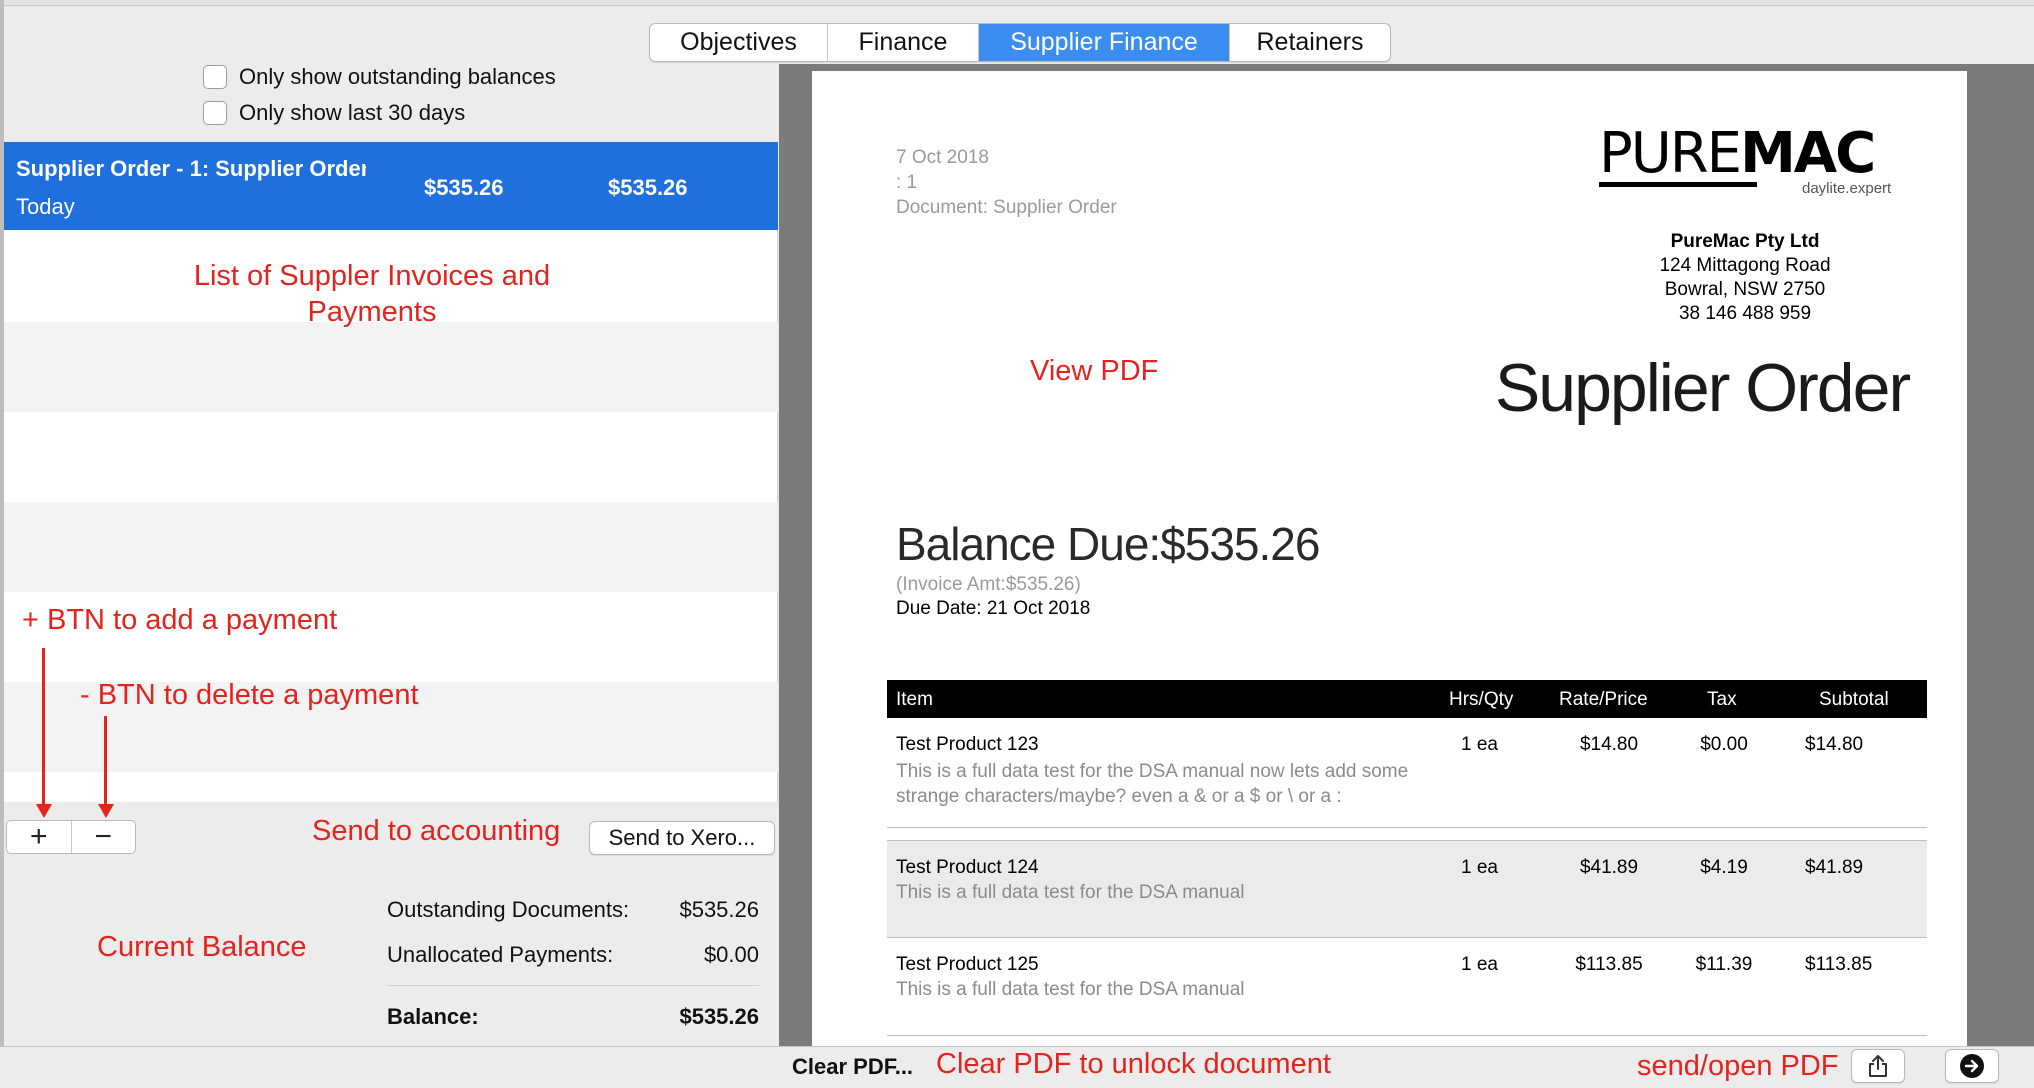  What do you see at coordinates (1104, 42) in the screenshot?
I see `tab-supplier-finance: Supplier Finance` at bounding box center [1104, 42].